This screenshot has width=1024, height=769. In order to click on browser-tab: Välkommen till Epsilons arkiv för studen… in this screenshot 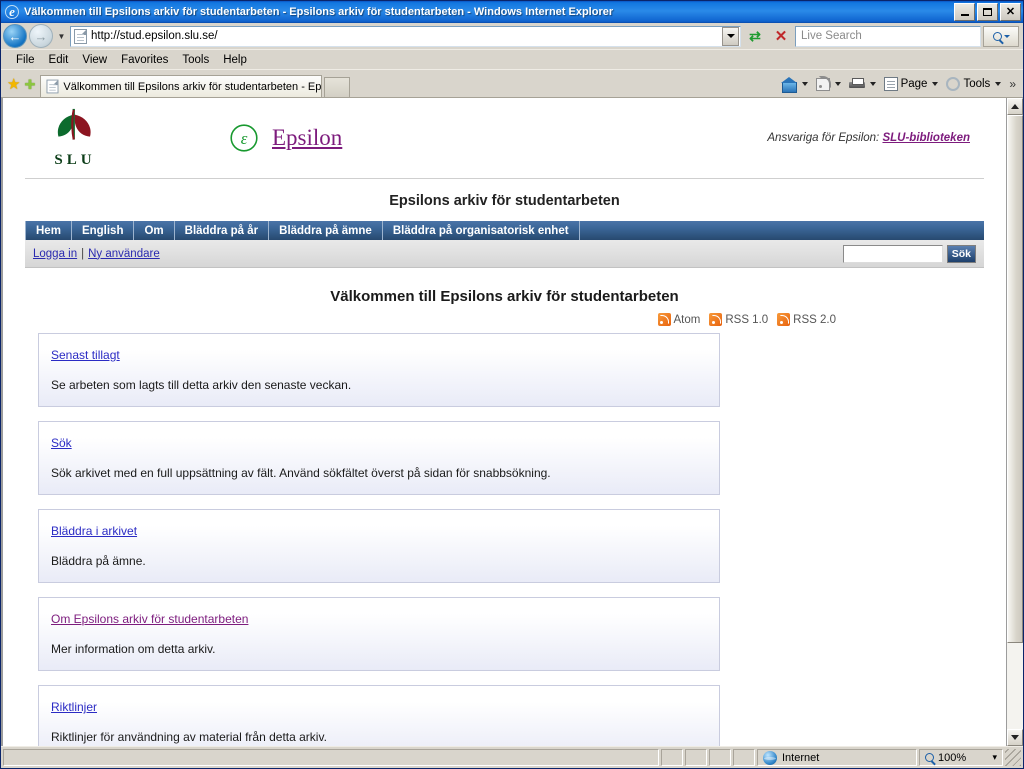, I will do `click(181, 86)`.